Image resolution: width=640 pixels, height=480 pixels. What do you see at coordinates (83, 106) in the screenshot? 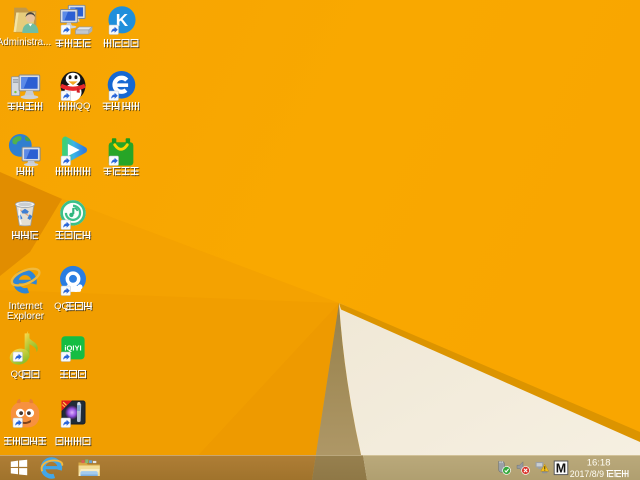
I see `svg-text: QQ` at bounding box center [83, 106].